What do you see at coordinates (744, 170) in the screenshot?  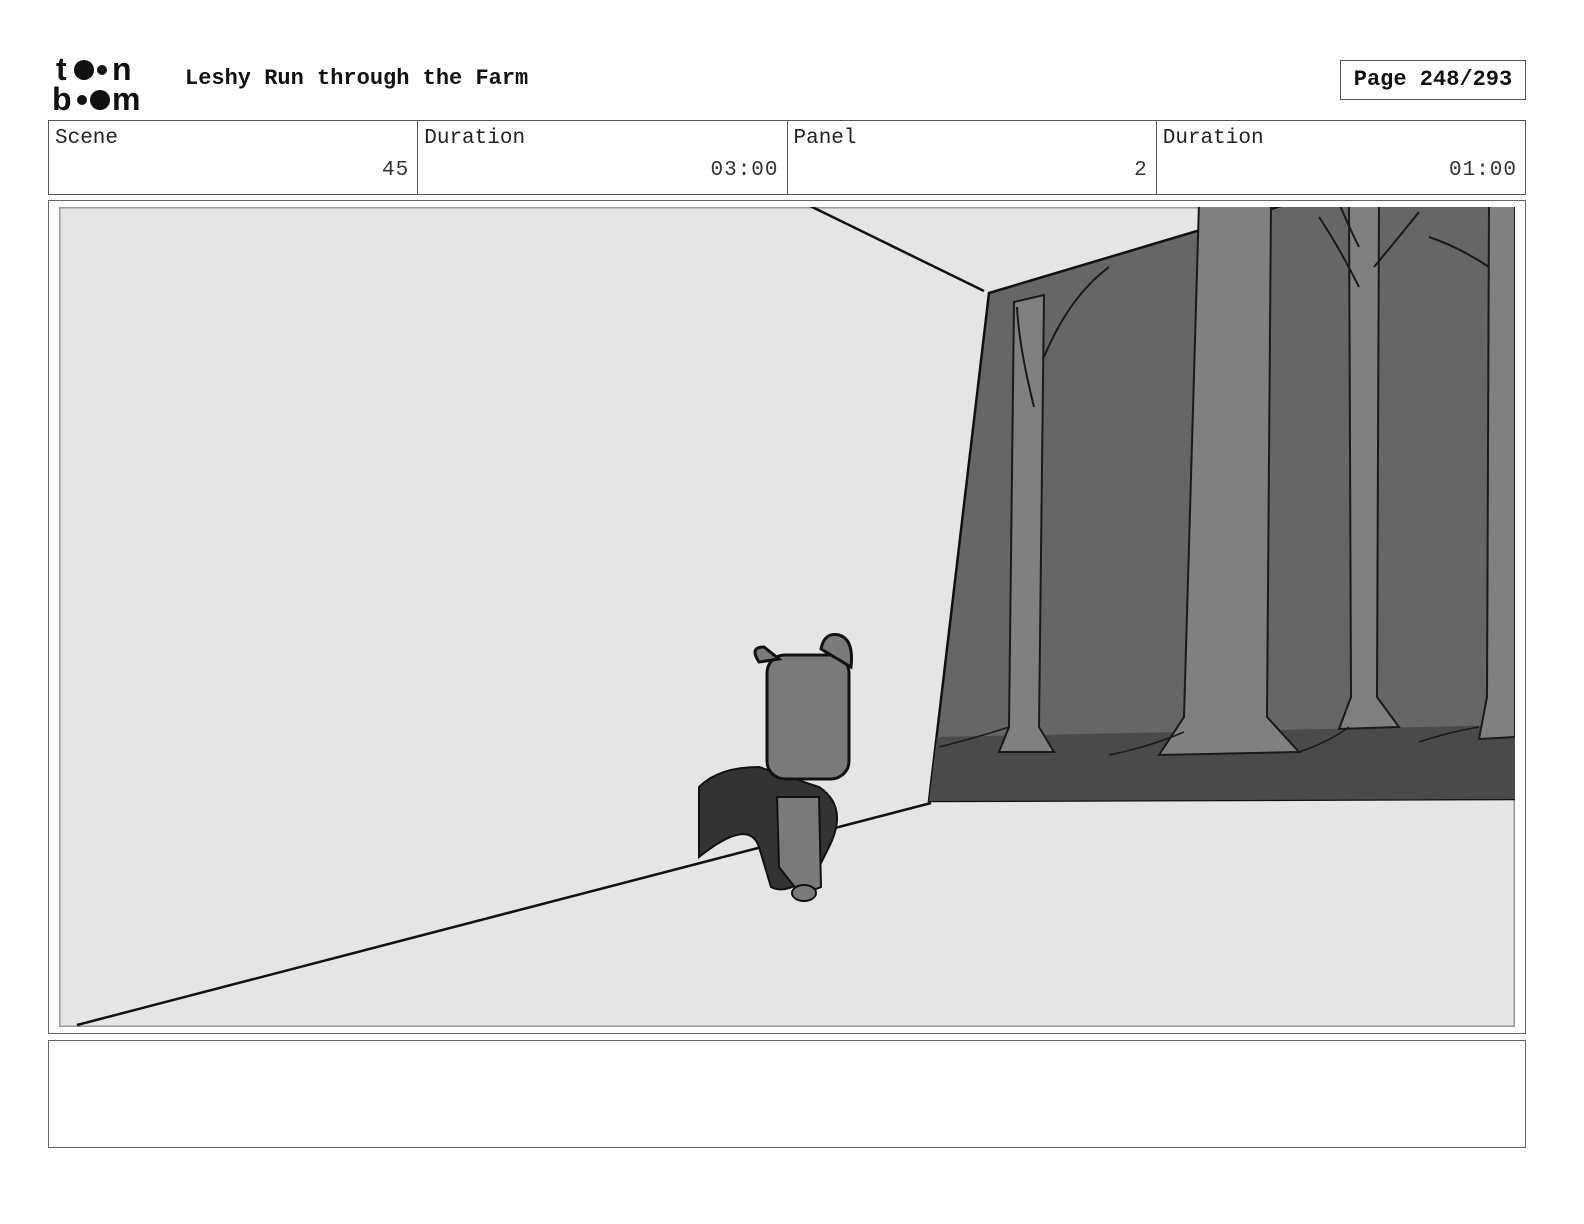 I see `scene-duration-value: 03:00` at bounding box center [744, 170].